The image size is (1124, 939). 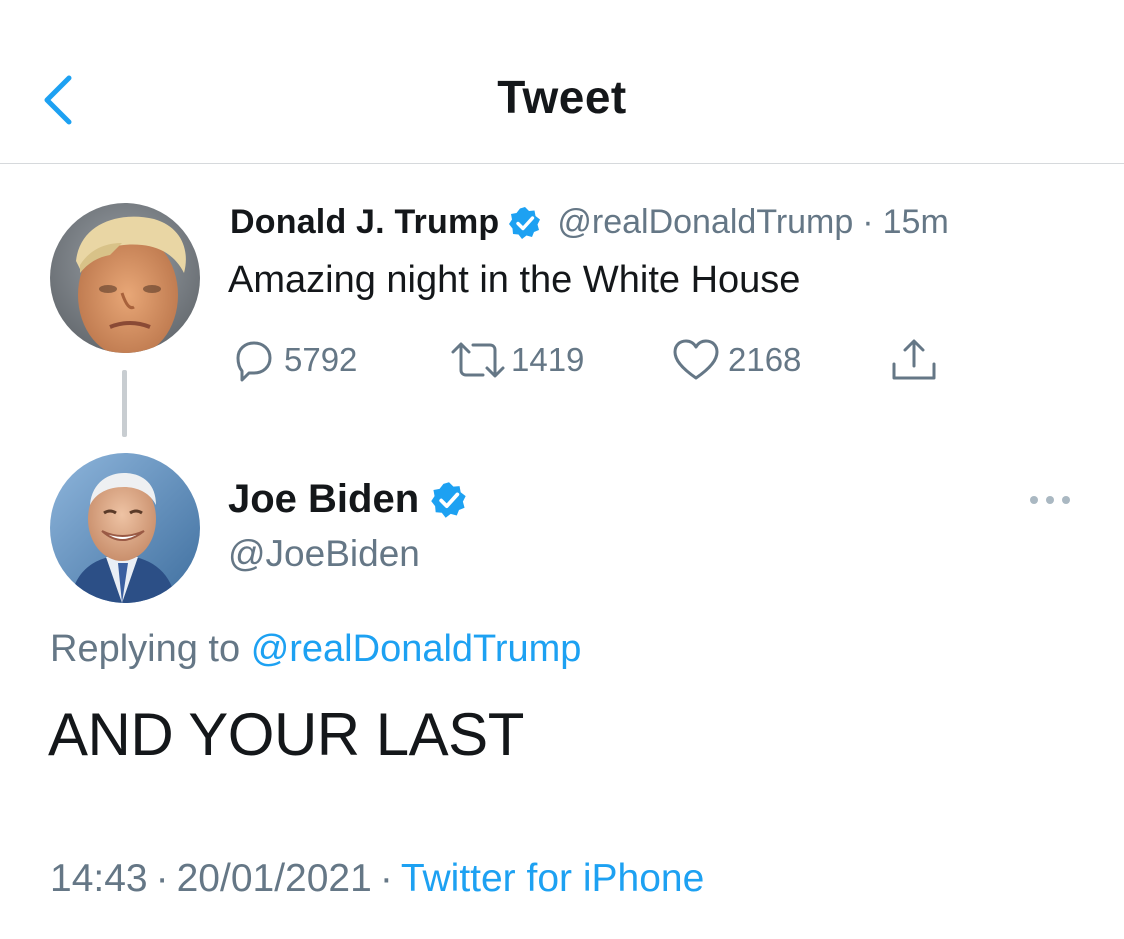 What do you see at coordinates (323, 499) in the screenshot?
I see `author-name: Joe Biden` at bounding box center [323, 499].